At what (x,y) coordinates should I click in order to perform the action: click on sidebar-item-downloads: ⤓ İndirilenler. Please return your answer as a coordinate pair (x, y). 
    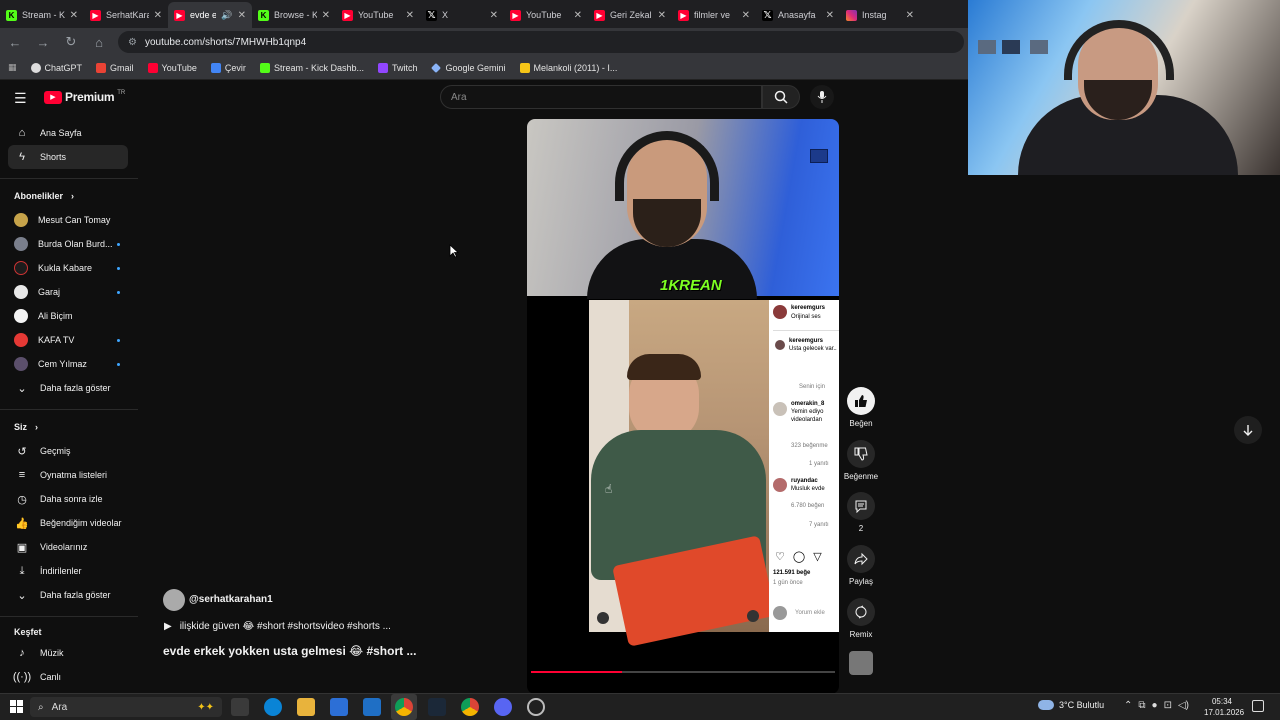
    Looking at the image, I should click on (68, 571).